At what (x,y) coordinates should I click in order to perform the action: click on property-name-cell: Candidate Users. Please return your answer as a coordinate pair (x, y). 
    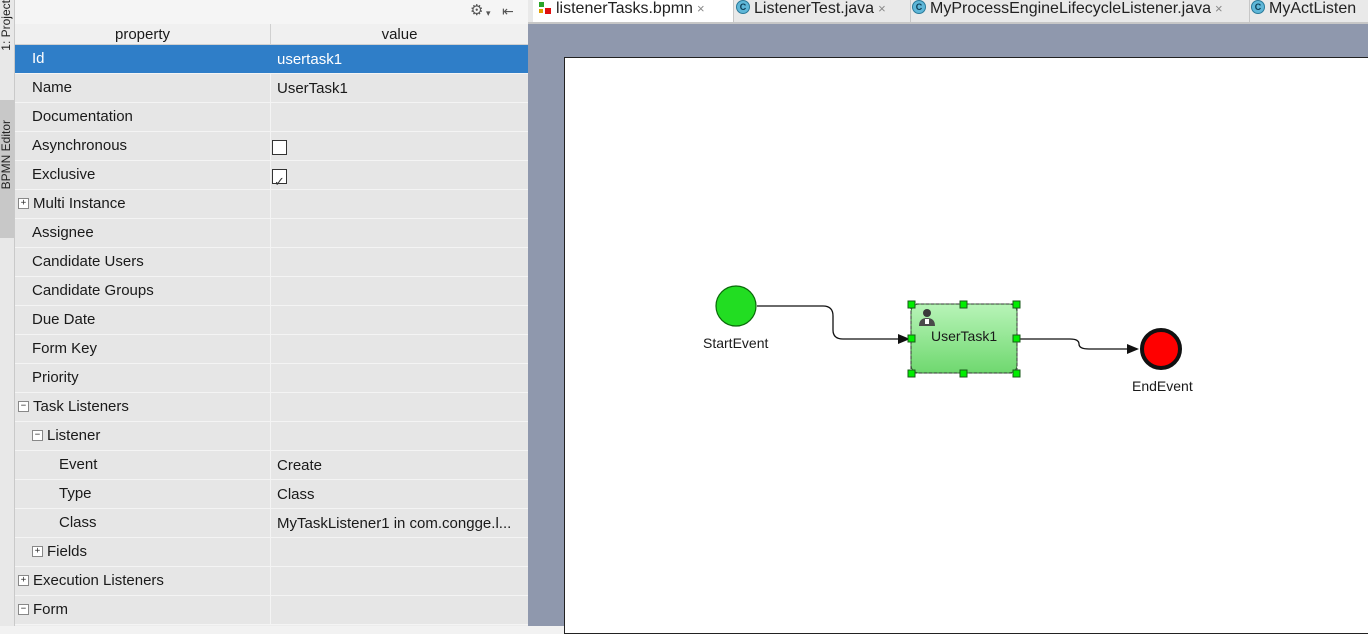
    Looking at the image, I should click on (143, 262).